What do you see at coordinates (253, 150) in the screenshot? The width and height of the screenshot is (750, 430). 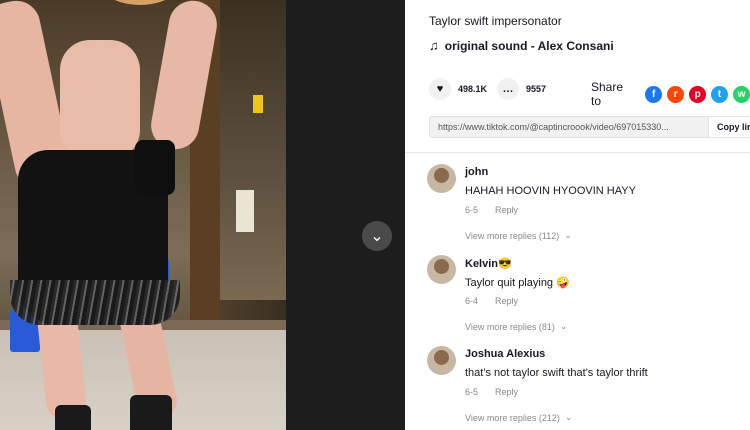 I see `door-glass-right` at bounding box center [253, 150].